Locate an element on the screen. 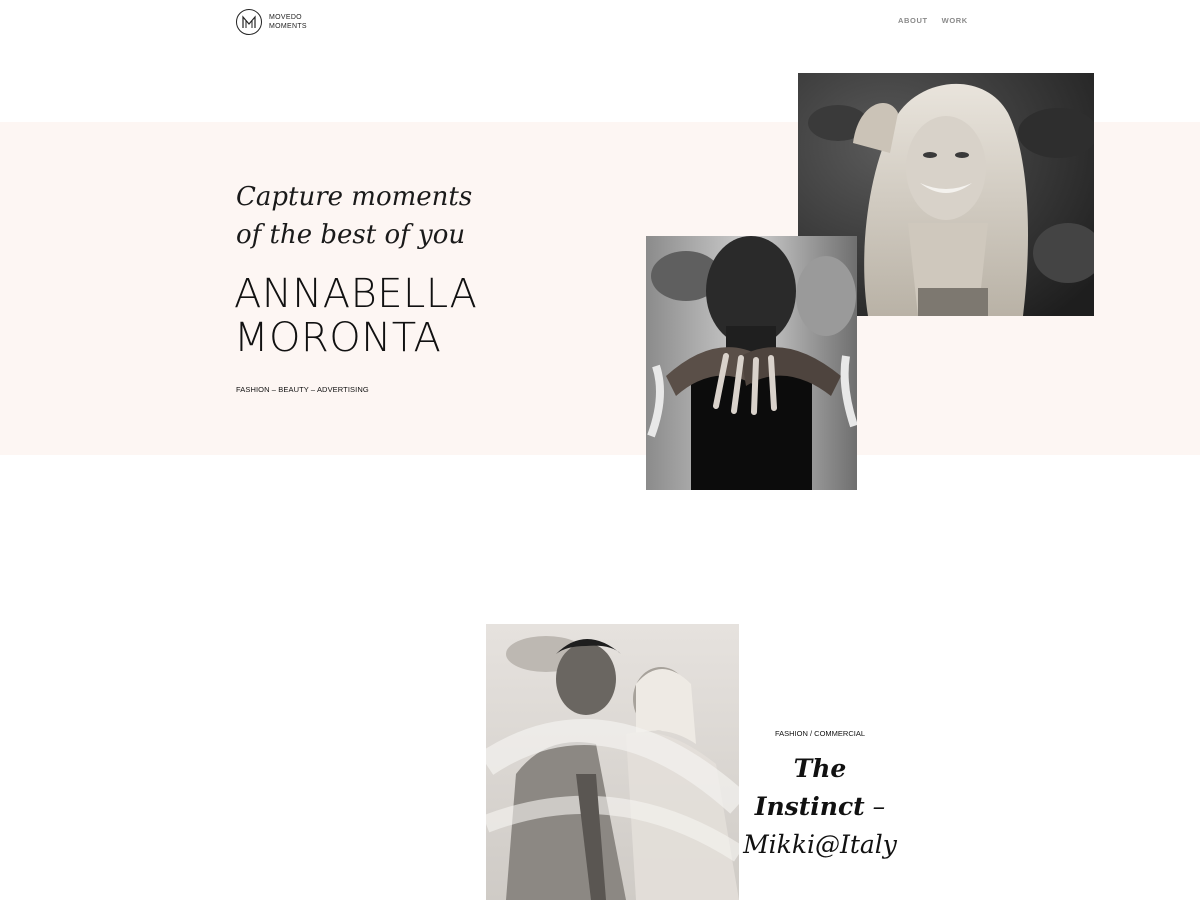 Image resolution: width=1200 pixels, height=900 pixels. project-category: FASHION / COMMERCIAL is located at coordinates (819, 733).